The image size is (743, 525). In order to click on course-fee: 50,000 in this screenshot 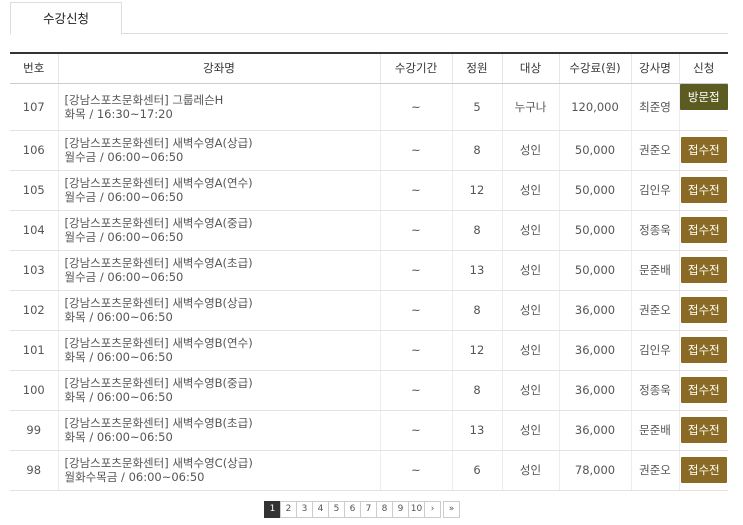, I will do `click(594, 190)`.